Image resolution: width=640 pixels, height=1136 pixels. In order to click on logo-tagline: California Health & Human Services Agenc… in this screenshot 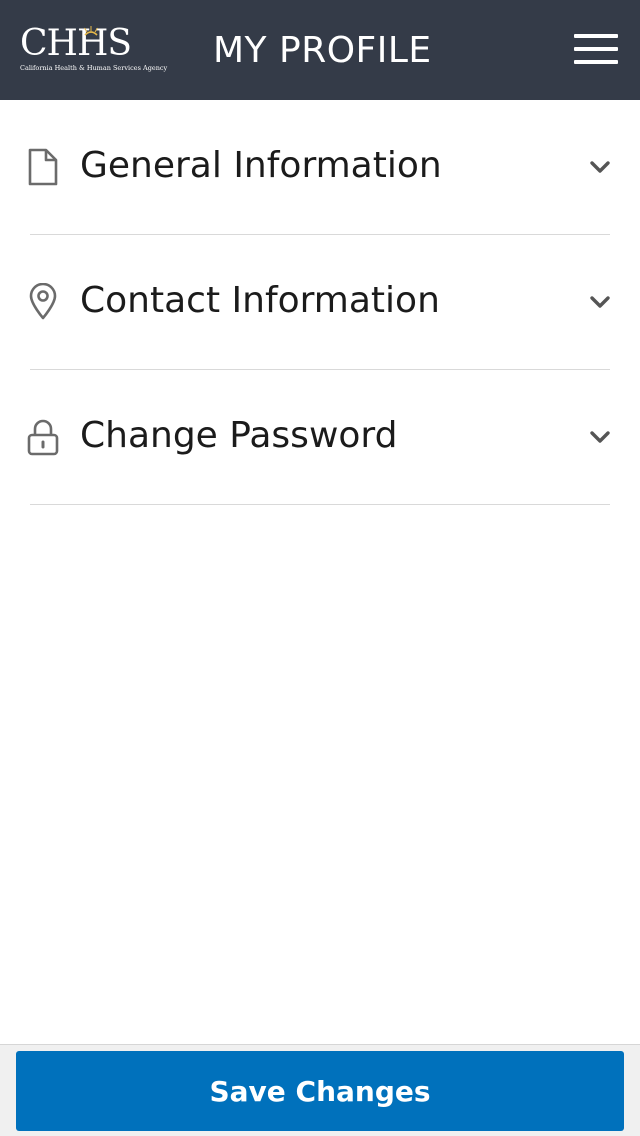, I will do `click(94, 68)`.